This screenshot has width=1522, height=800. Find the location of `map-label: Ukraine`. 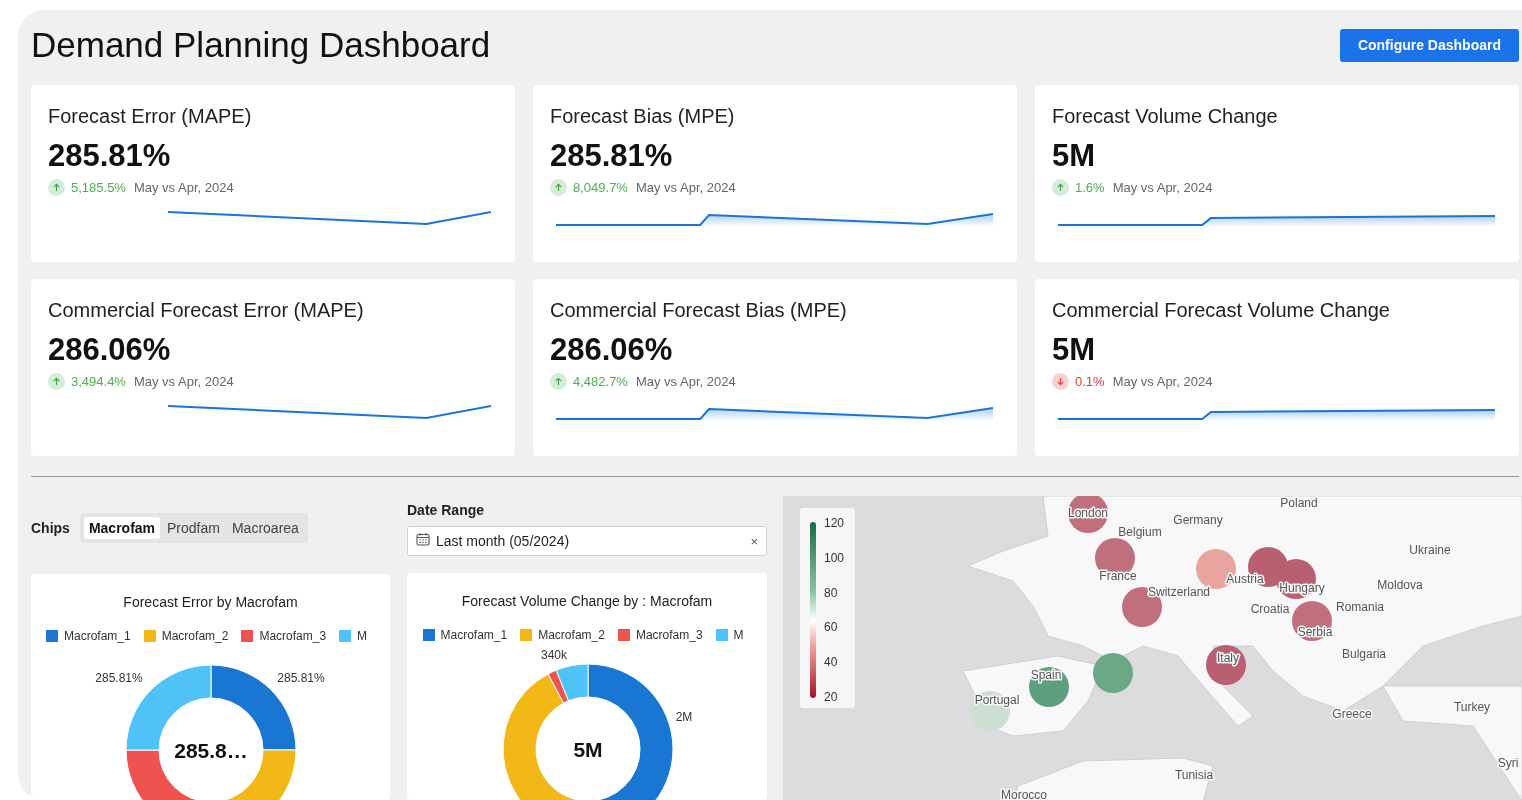

map-label: Ukraine is located at coordinates (1430, 550).